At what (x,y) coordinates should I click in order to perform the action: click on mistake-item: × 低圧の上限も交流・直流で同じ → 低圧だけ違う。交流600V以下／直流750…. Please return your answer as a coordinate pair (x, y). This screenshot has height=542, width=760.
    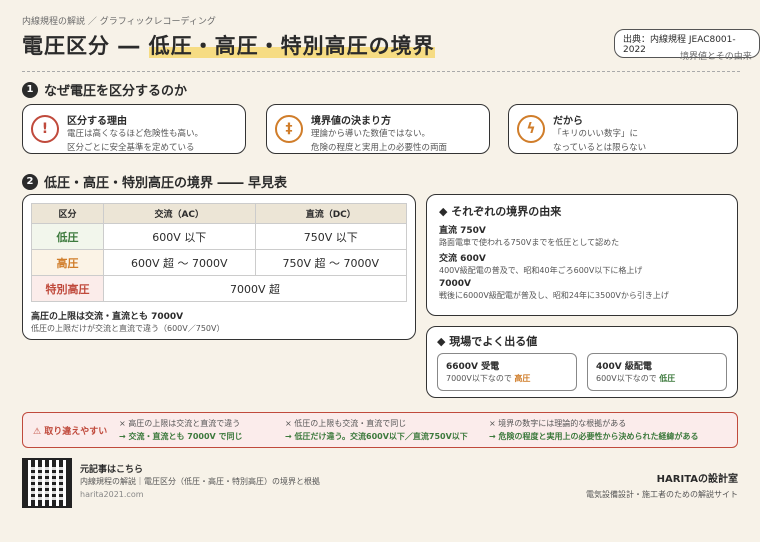
    Looking at the image, I should click on (376, 430).